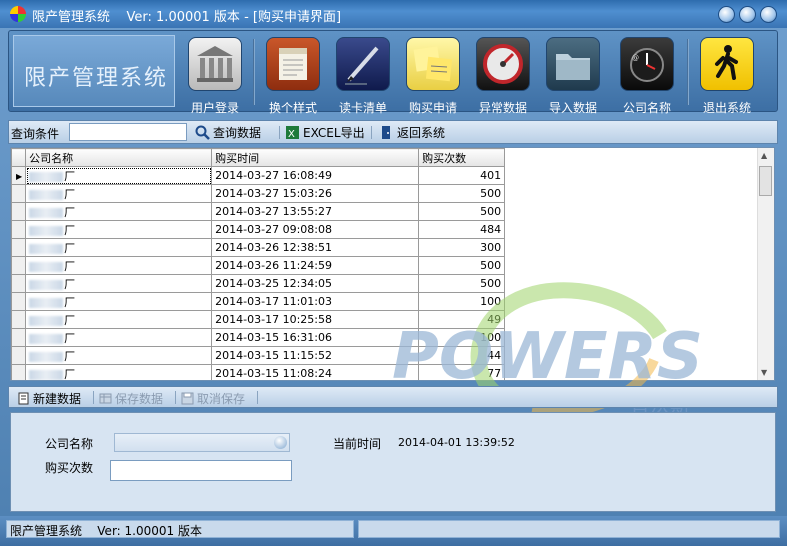 This screenshot has height=546, width=787. I want to click on cell-purchase-time: 2014-03-15 16:31:06, so click(315, 337).